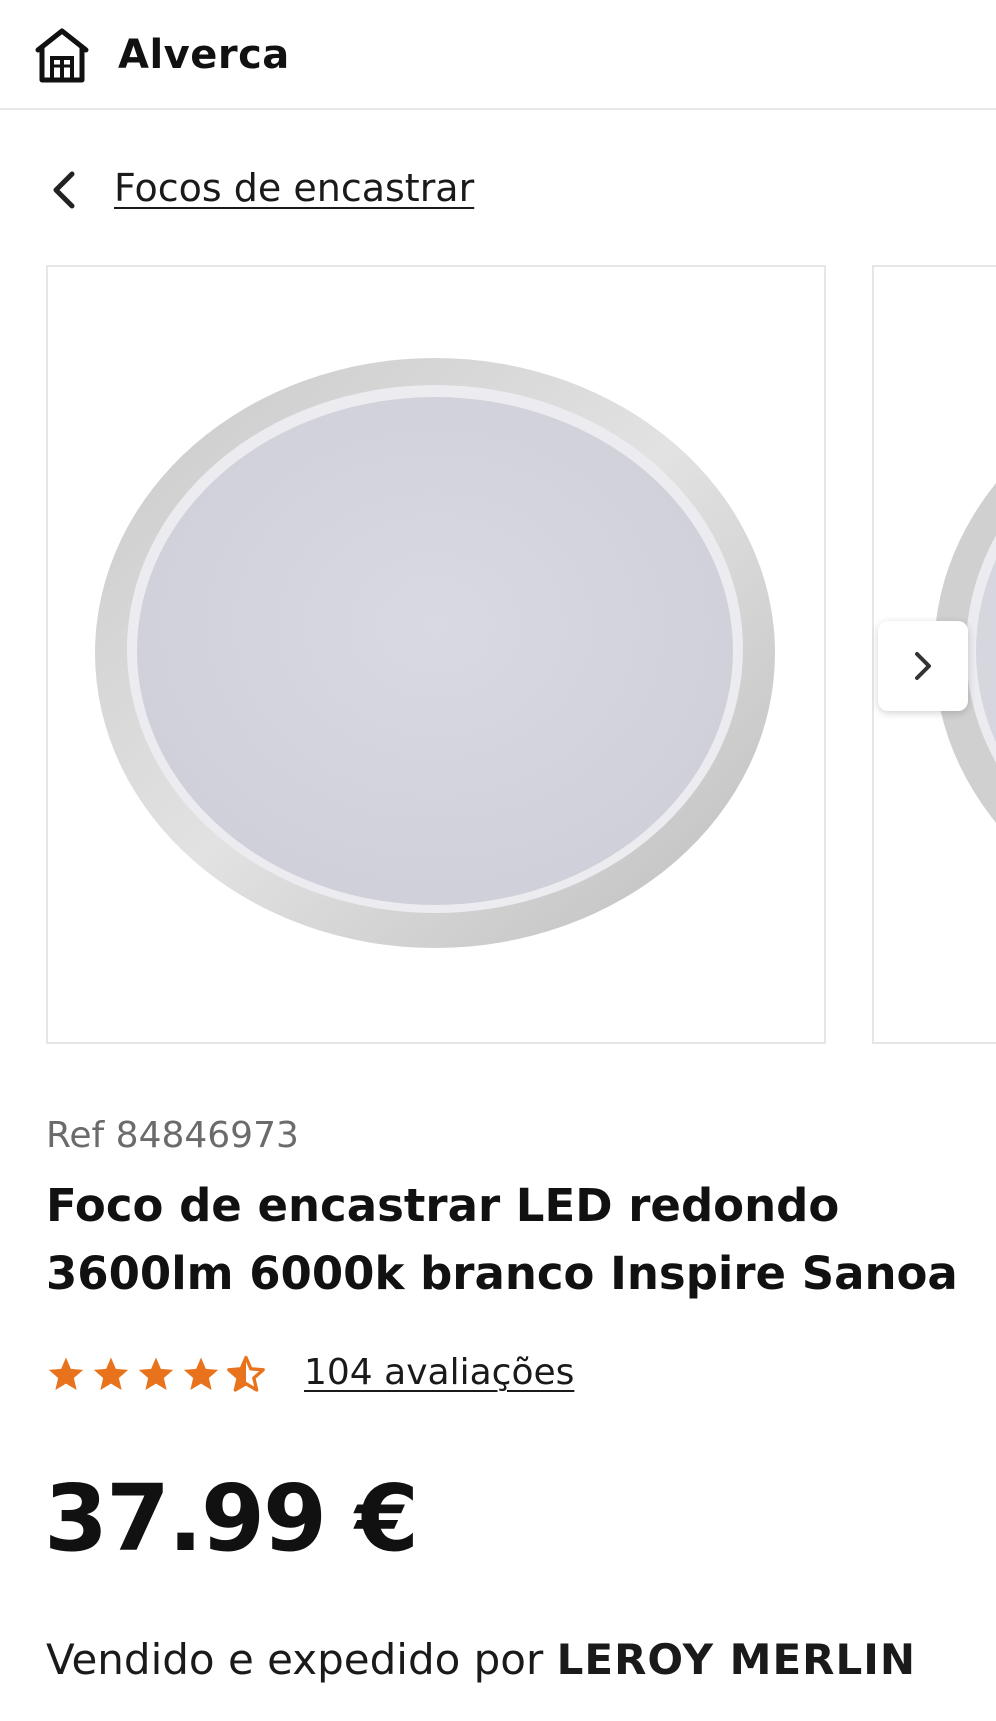 Image resolution: width=996 pixels, height=1721 pixels. I want to click on product-rating: 104 avaliações, so click(310, 1375).